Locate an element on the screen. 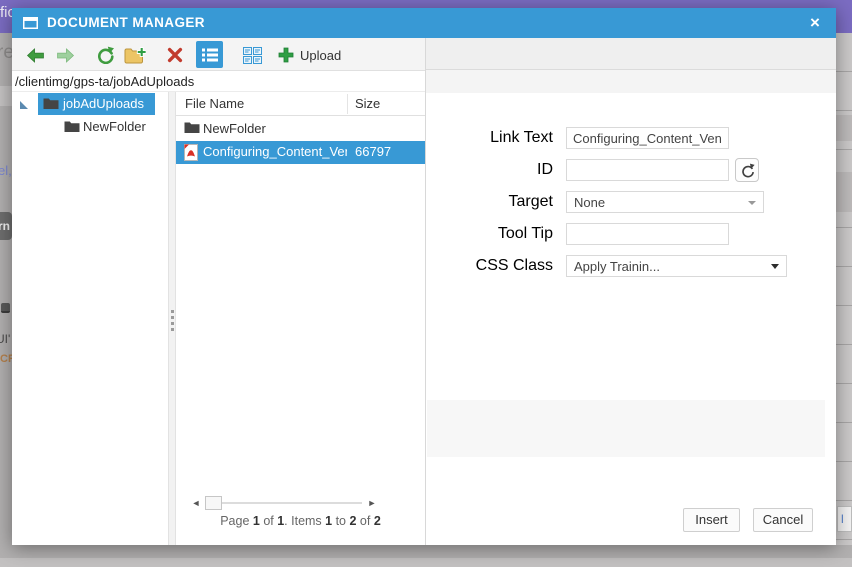 This screenshot has height=567, width=852. upload-plus-icon is located at coordinates (286, 55).